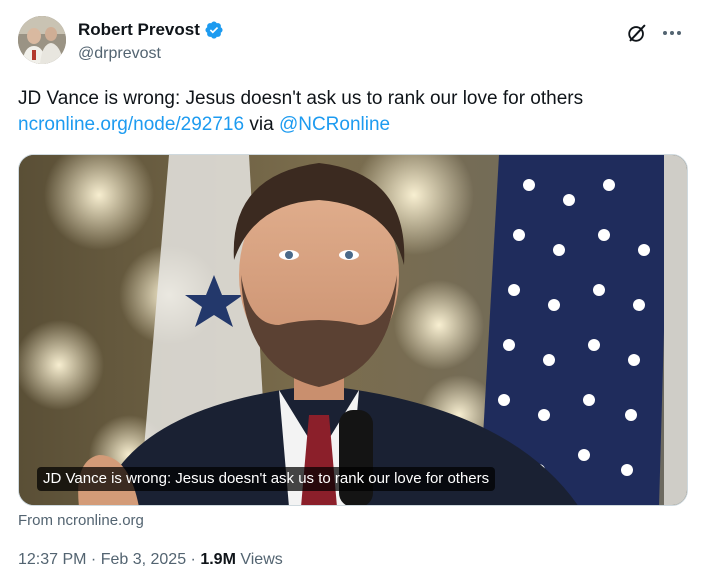 This screenshot has width=702, height=586. Describe the element at coordinates (351, 42) in the screenshot. I see `tweet-header: Robert Prevost @drprevost` at that location.